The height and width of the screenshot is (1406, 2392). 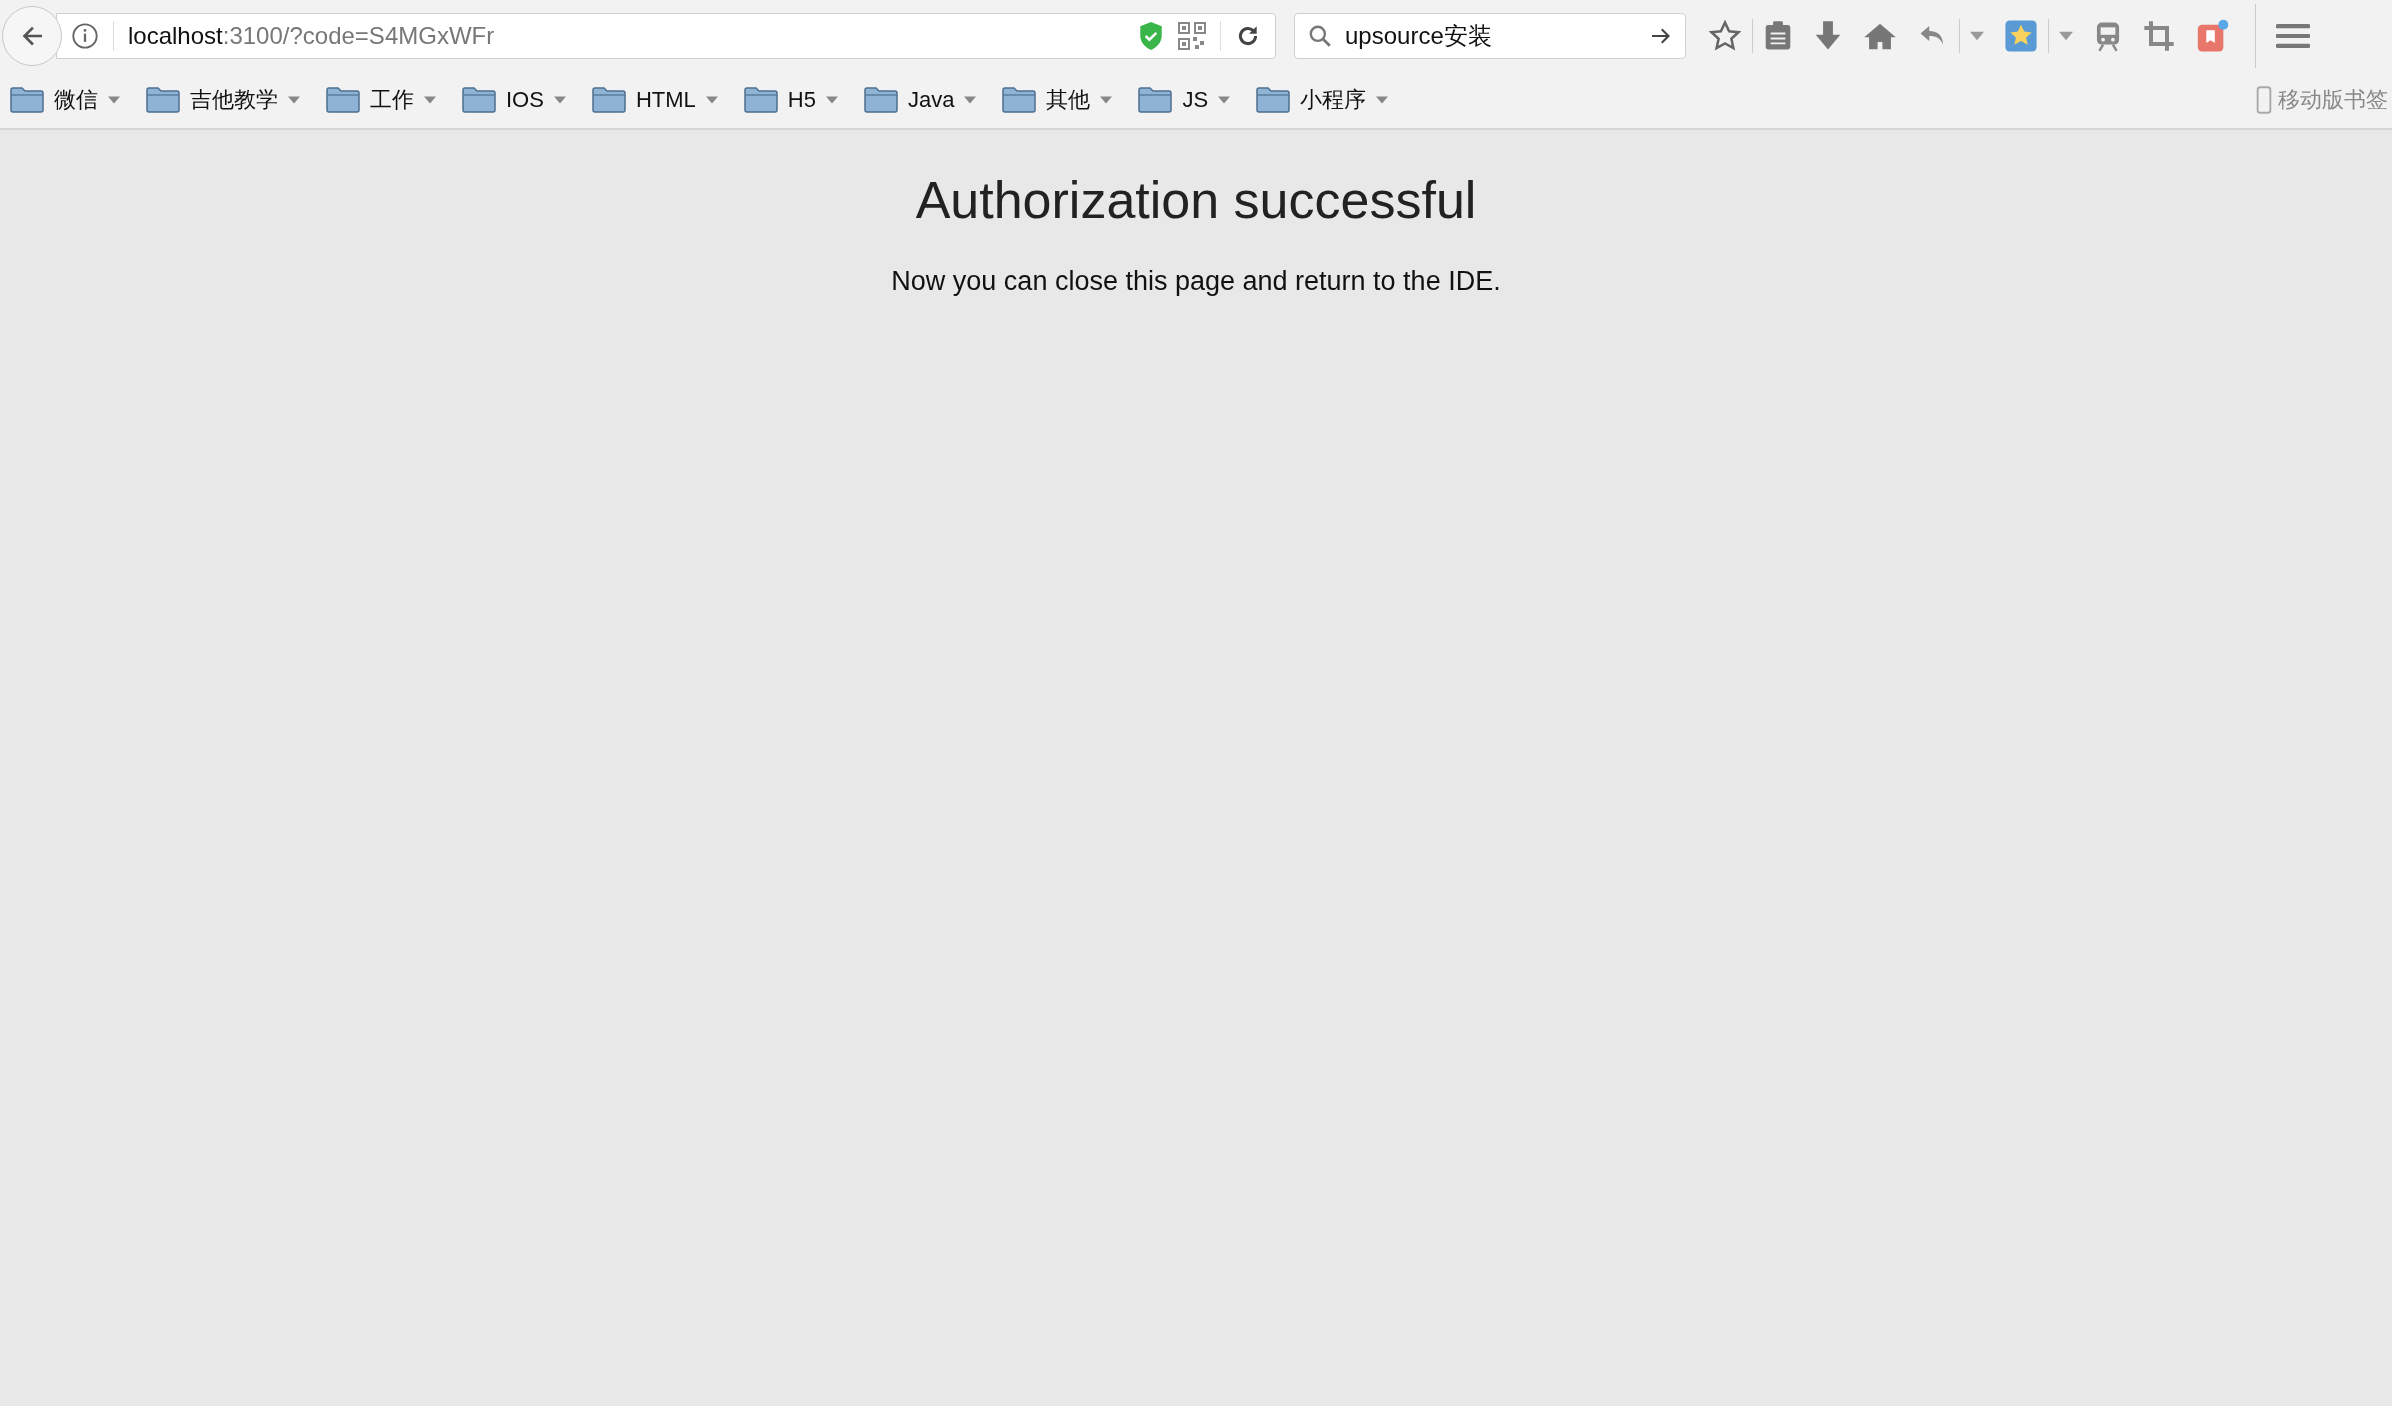 I want to click on page-message: Now you can close this page and return to the IDE., so click(x=1196, y=281).